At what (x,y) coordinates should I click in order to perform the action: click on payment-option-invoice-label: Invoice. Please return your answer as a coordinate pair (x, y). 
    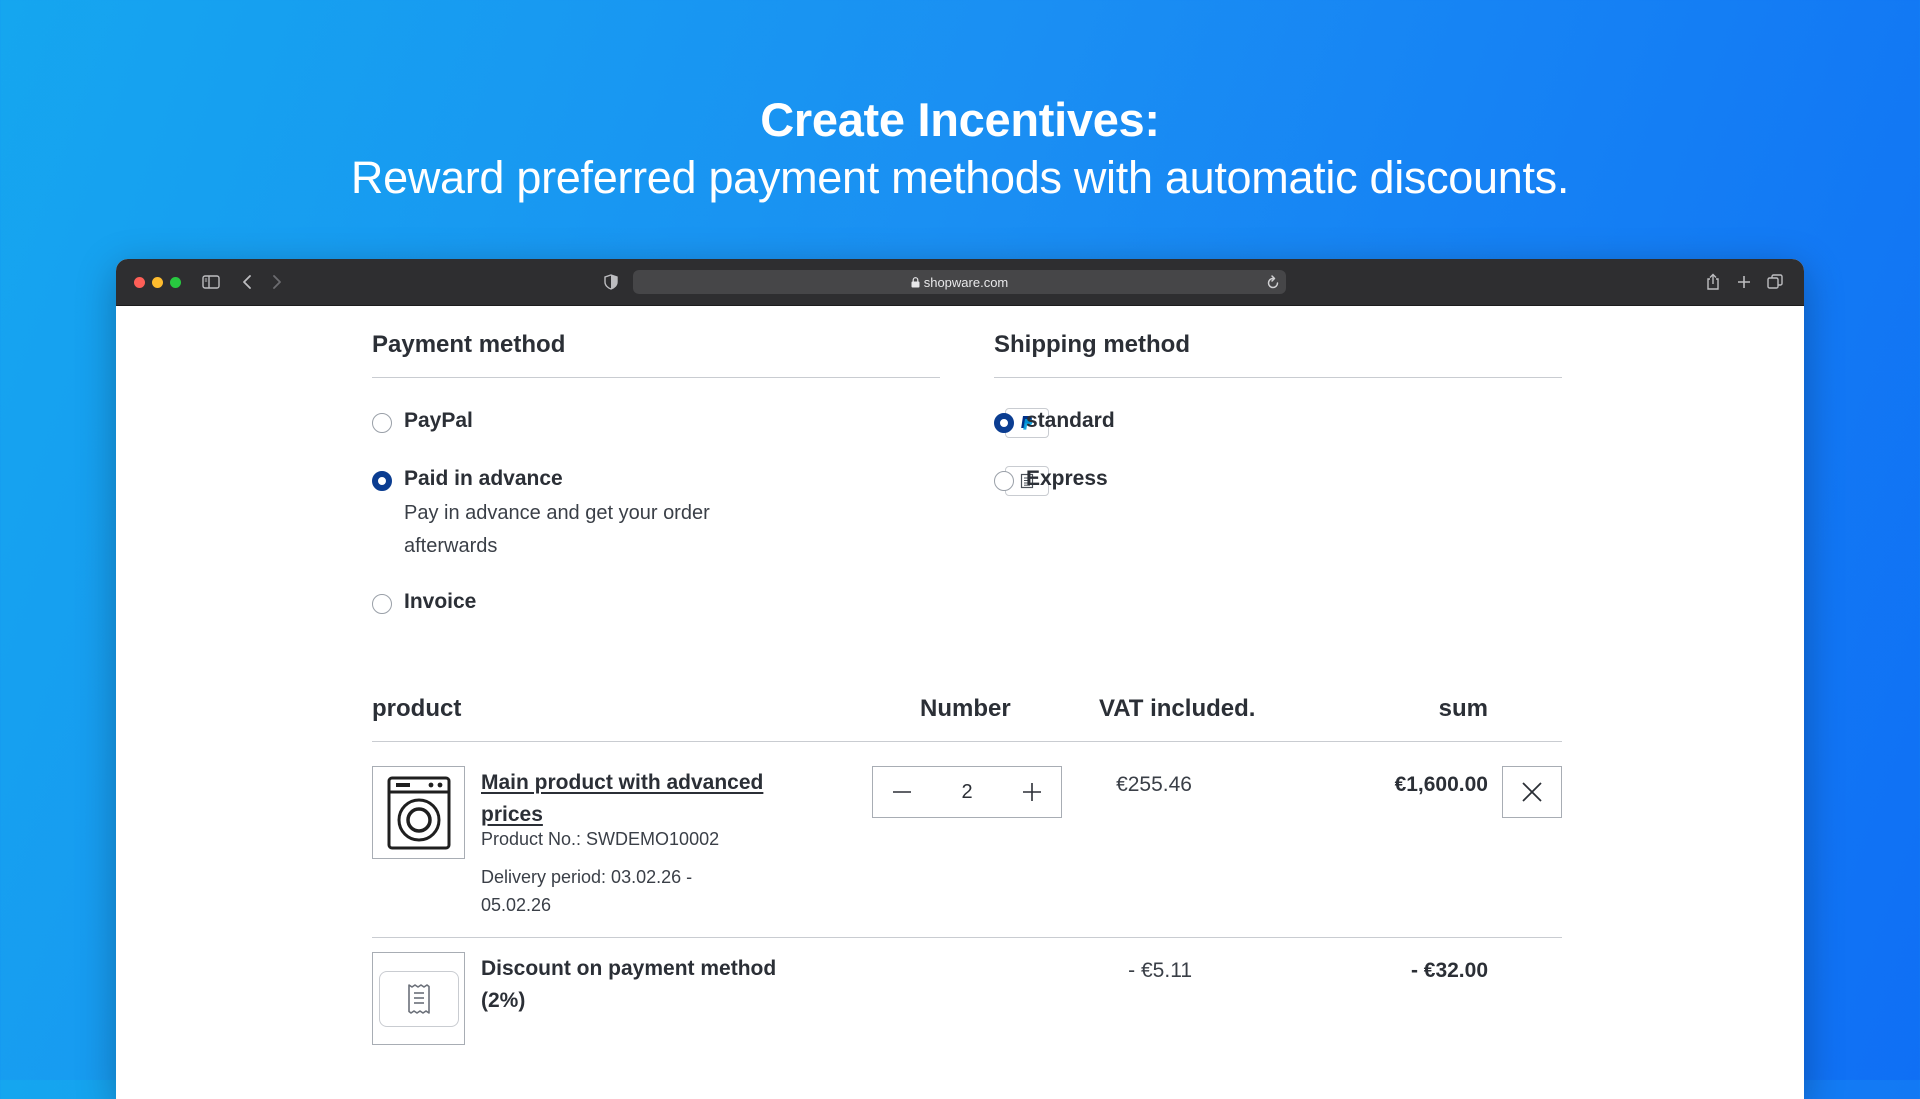
    Looking at the image, I should click on (440, 602).